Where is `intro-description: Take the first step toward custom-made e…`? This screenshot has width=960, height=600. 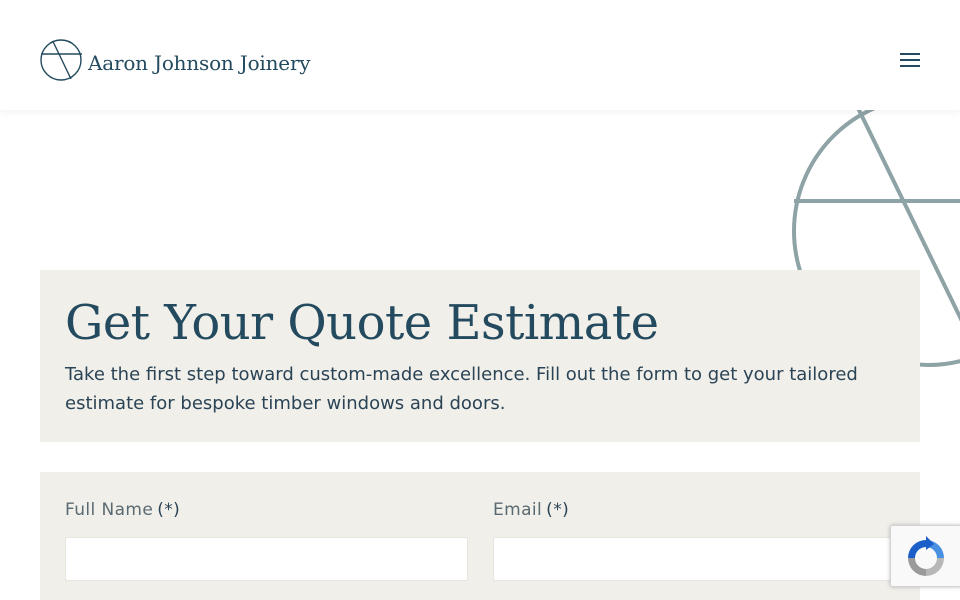 intro-description: Take the first step toward custom-made e… is located at coordinates (461, 389).